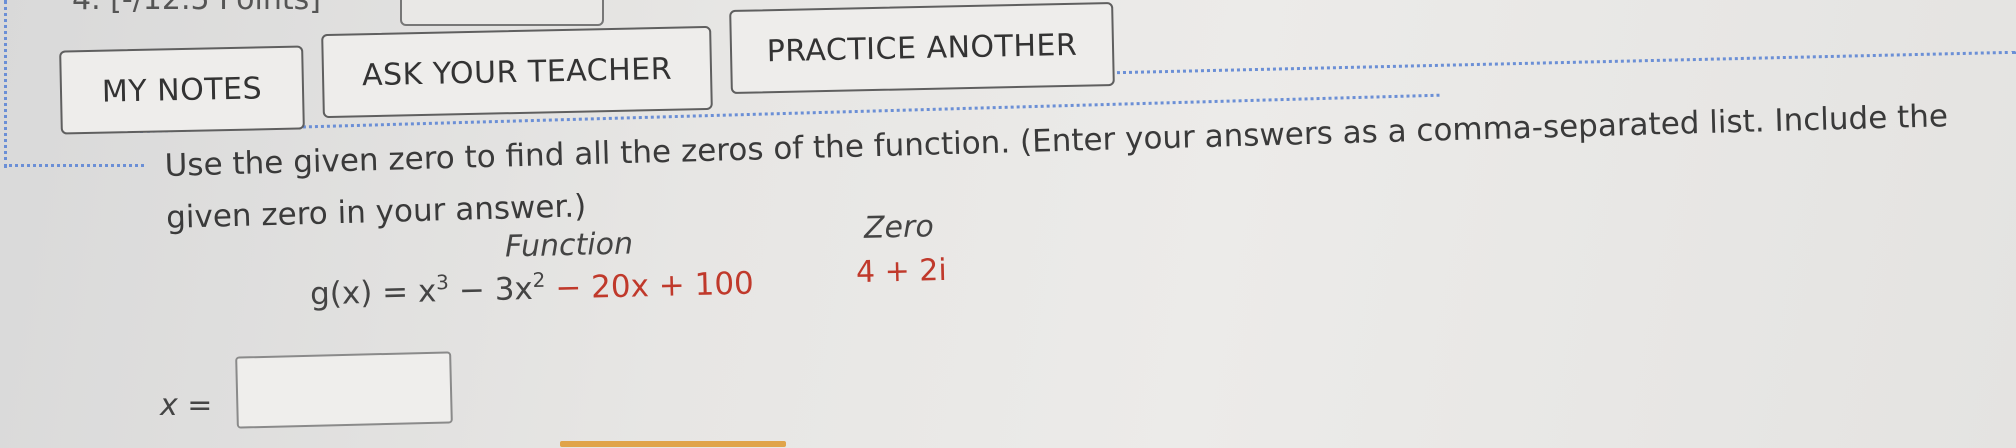 The height and width of the screenshot is (448, 2016). What do you see at coordinates (569, 245) in the screenshot?
I see `function-column-header: Function` at bounding box center [569, 245].